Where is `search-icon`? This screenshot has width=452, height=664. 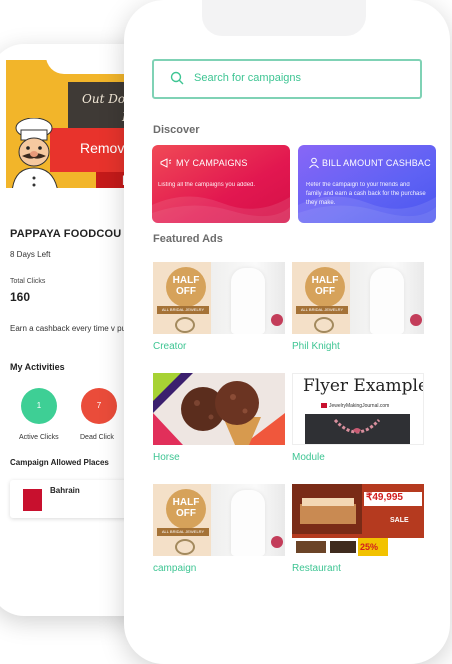
search-icon is located at coordinates (177, 78).